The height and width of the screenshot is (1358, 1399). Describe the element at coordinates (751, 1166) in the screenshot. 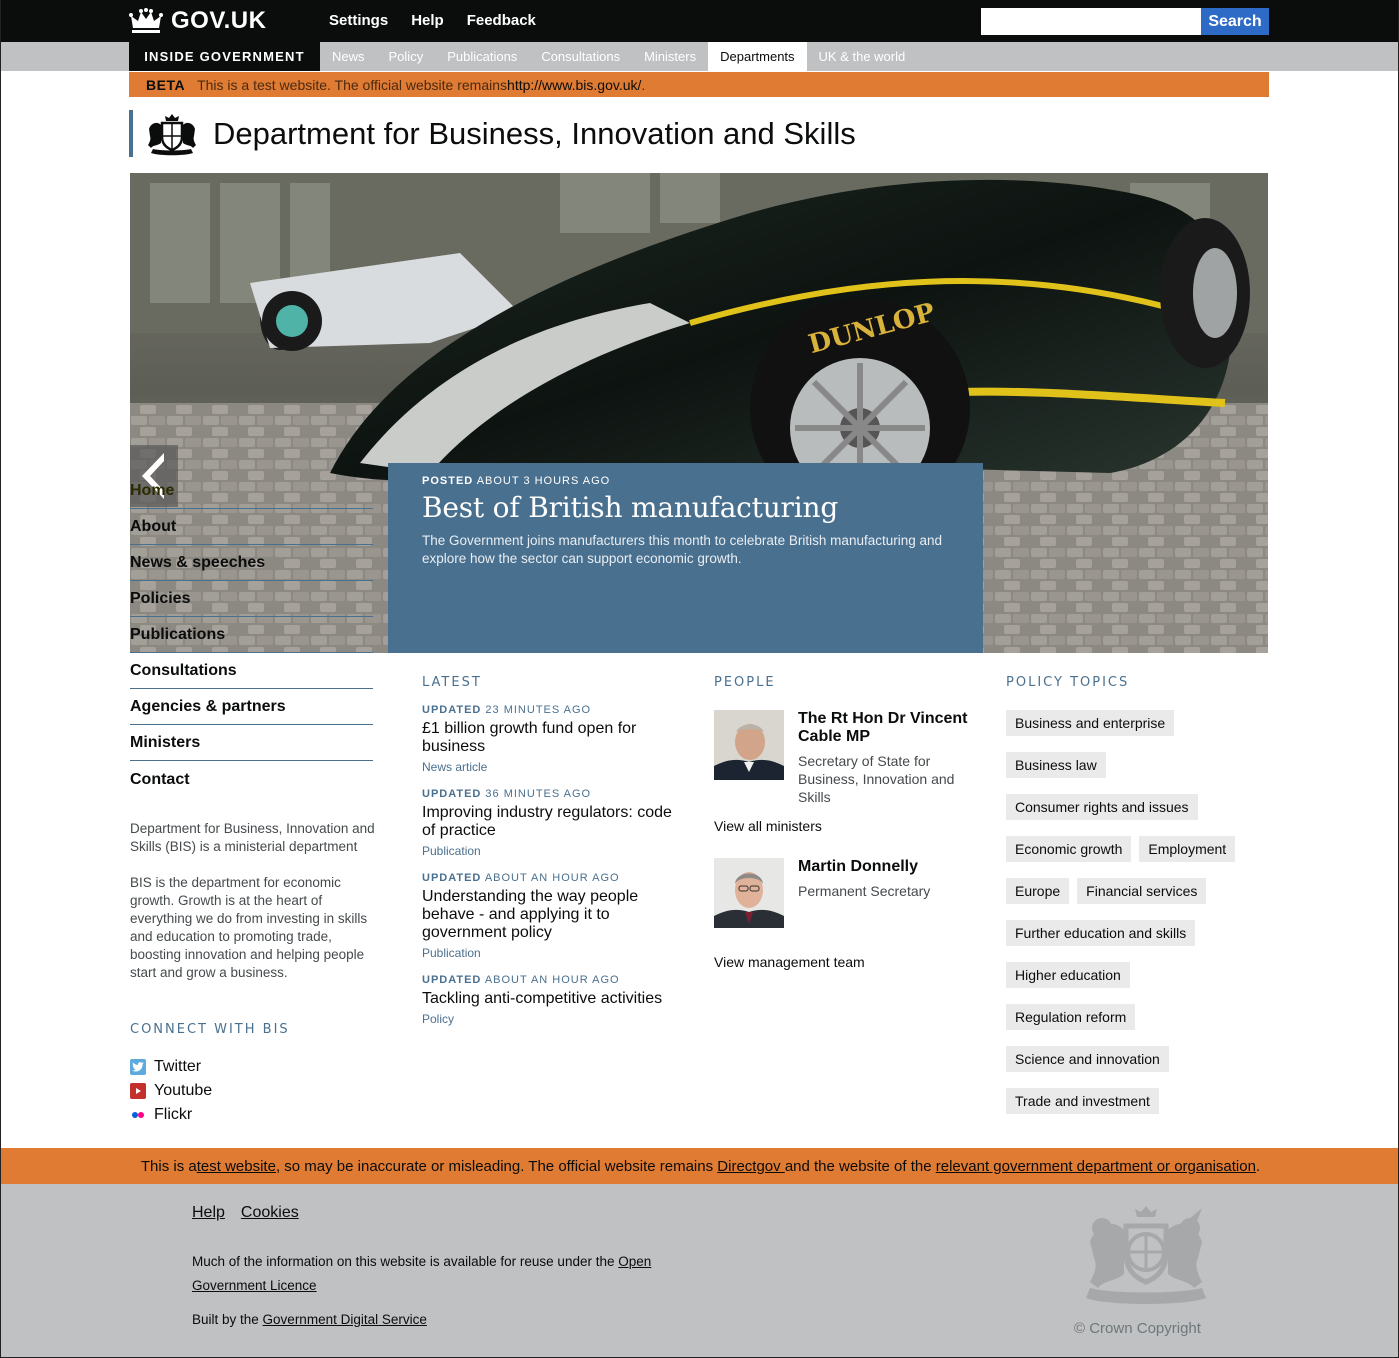

I see `directgov-link: Directgov` at that location.